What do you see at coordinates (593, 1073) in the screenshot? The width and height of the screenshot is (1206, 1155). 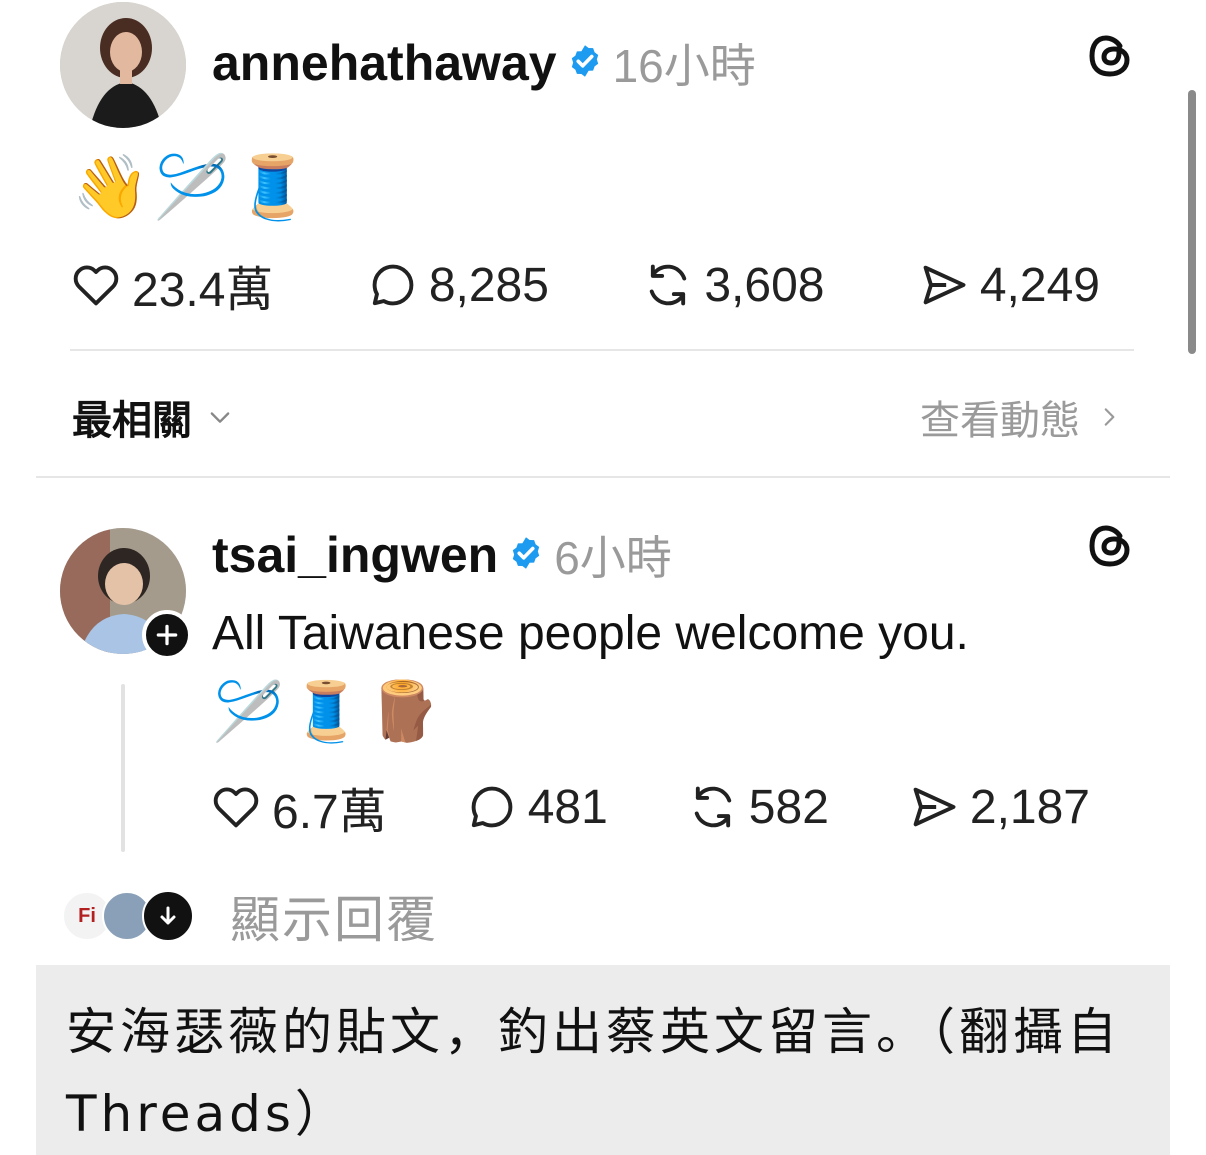 I see `caption-text: 安海瑟薇的貼文，釣出蔡英文留言。（翻攝自Threads）` at bounding box center [593, 1073].